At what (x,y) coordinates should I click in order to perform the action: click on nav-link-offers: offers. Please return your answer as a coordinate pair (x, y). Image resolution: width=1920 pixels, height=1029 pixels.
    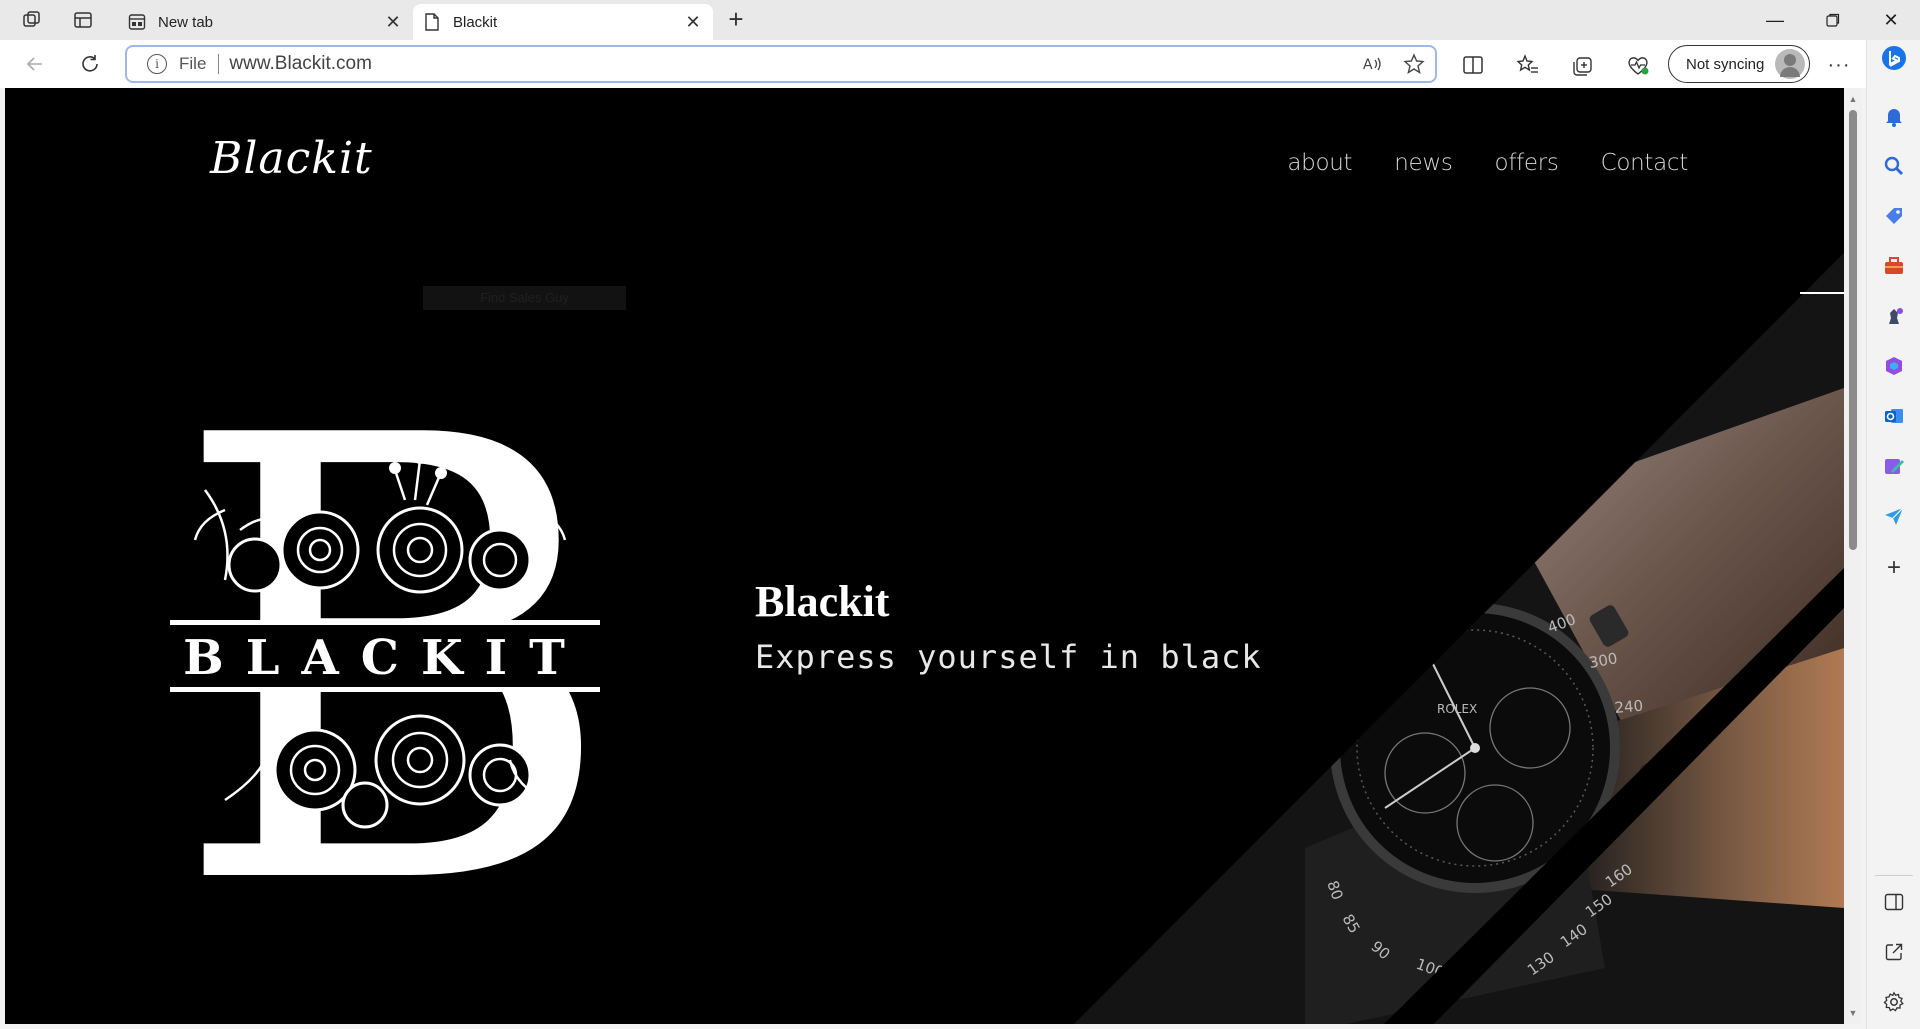
    Looking at the image, I should click on (1527, 163).